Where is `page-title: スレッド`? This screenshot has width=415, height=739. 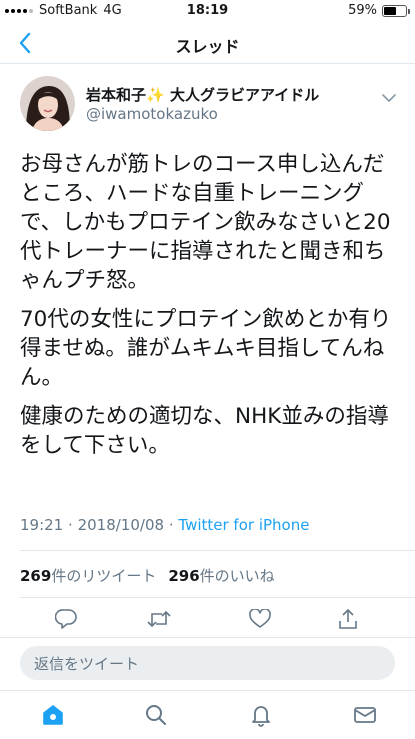
page-title: スレッド is located at coordinates (207, 46).